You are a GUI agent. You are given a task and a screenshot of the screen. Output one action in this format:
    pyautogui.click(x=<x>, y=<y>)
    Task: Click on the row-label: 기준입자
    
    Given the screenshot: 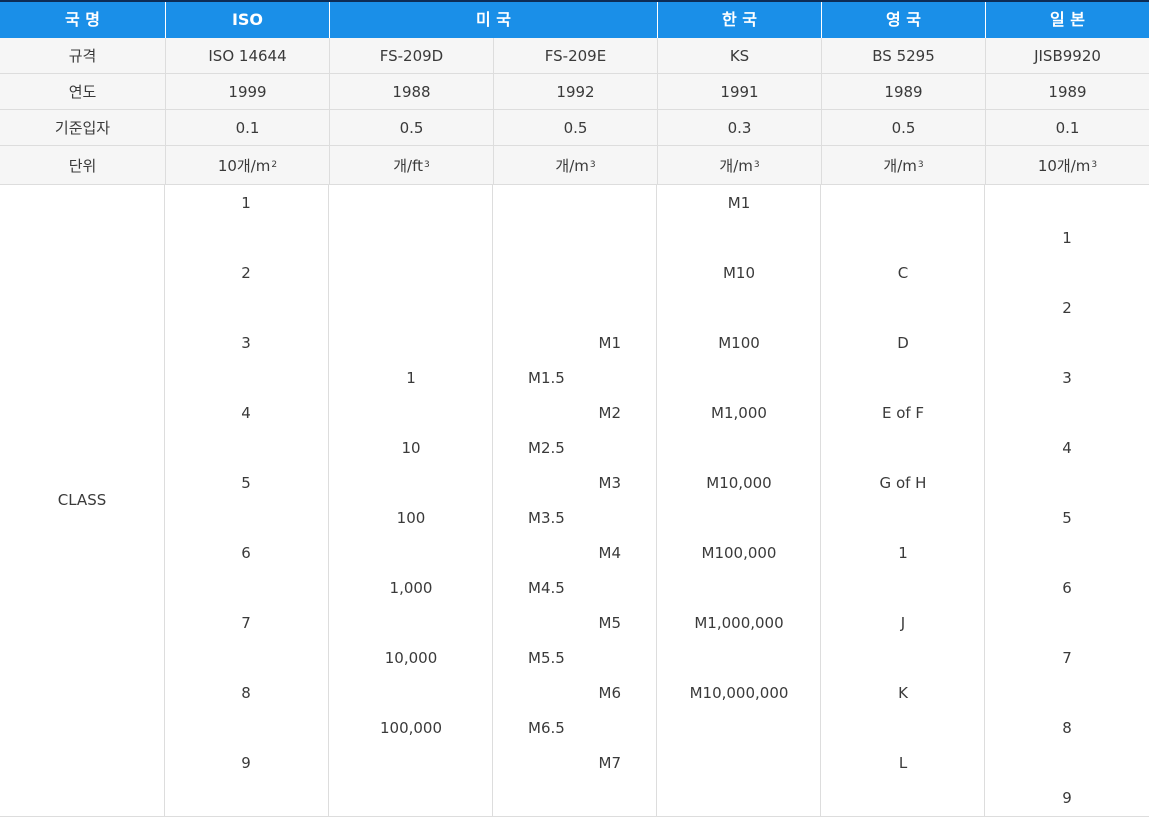 What is the action you would take?
    pyautogui.click(x=82, y=128)
    